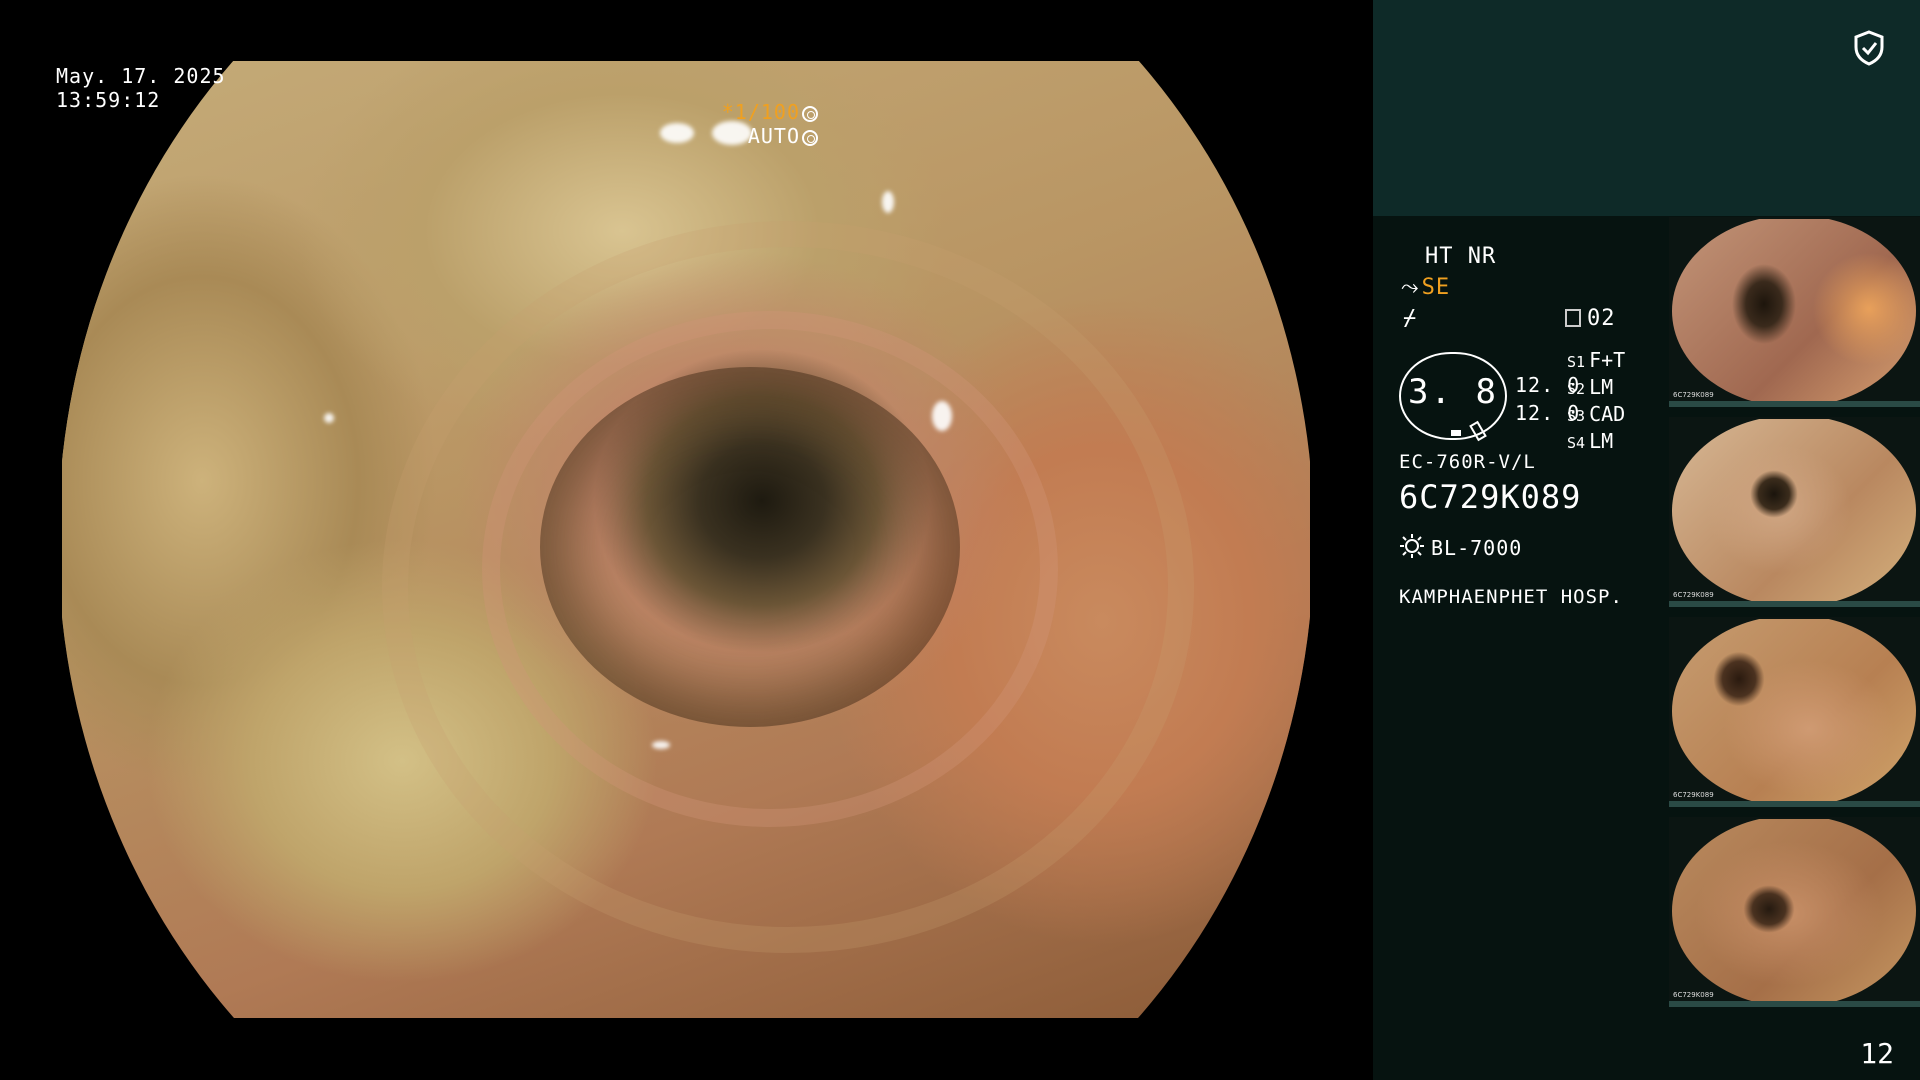  What do you see at coordinates (760, 112) in the screenshot?
I see `exposure-ratio: *1/100` at bounding box center [760, 112].